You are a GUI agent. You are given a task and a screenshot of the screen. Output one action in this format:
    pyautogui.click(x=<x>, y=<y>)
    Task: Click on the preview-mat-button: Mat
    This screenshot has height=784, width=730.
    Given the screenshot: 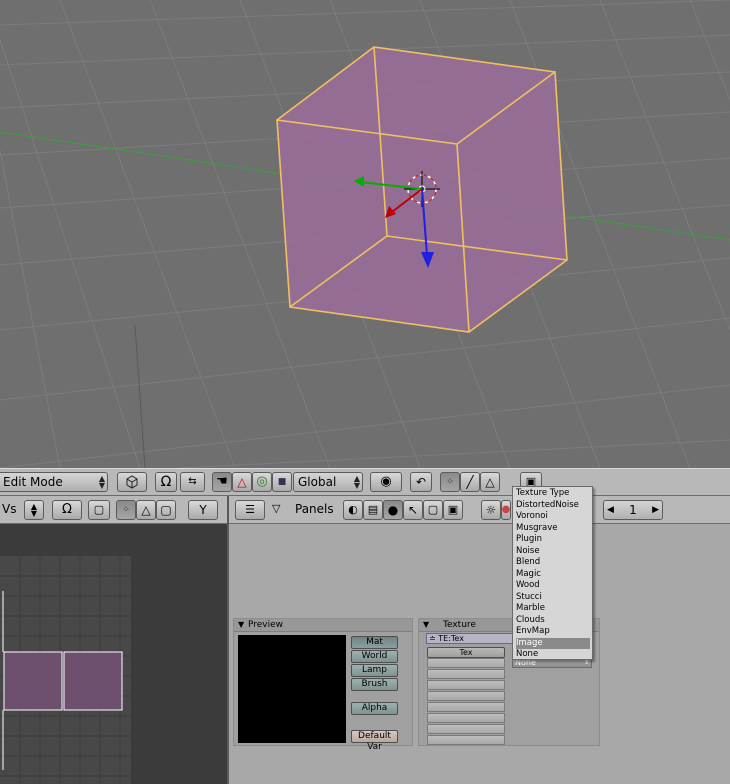 What is the action you would take?
    pyautogui.click(x=374, y=642)
    